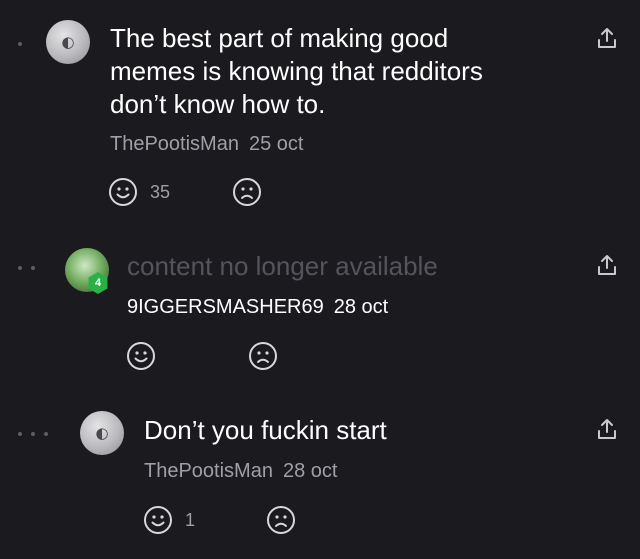  I want to click on avatar: 4, so click(87, 271).